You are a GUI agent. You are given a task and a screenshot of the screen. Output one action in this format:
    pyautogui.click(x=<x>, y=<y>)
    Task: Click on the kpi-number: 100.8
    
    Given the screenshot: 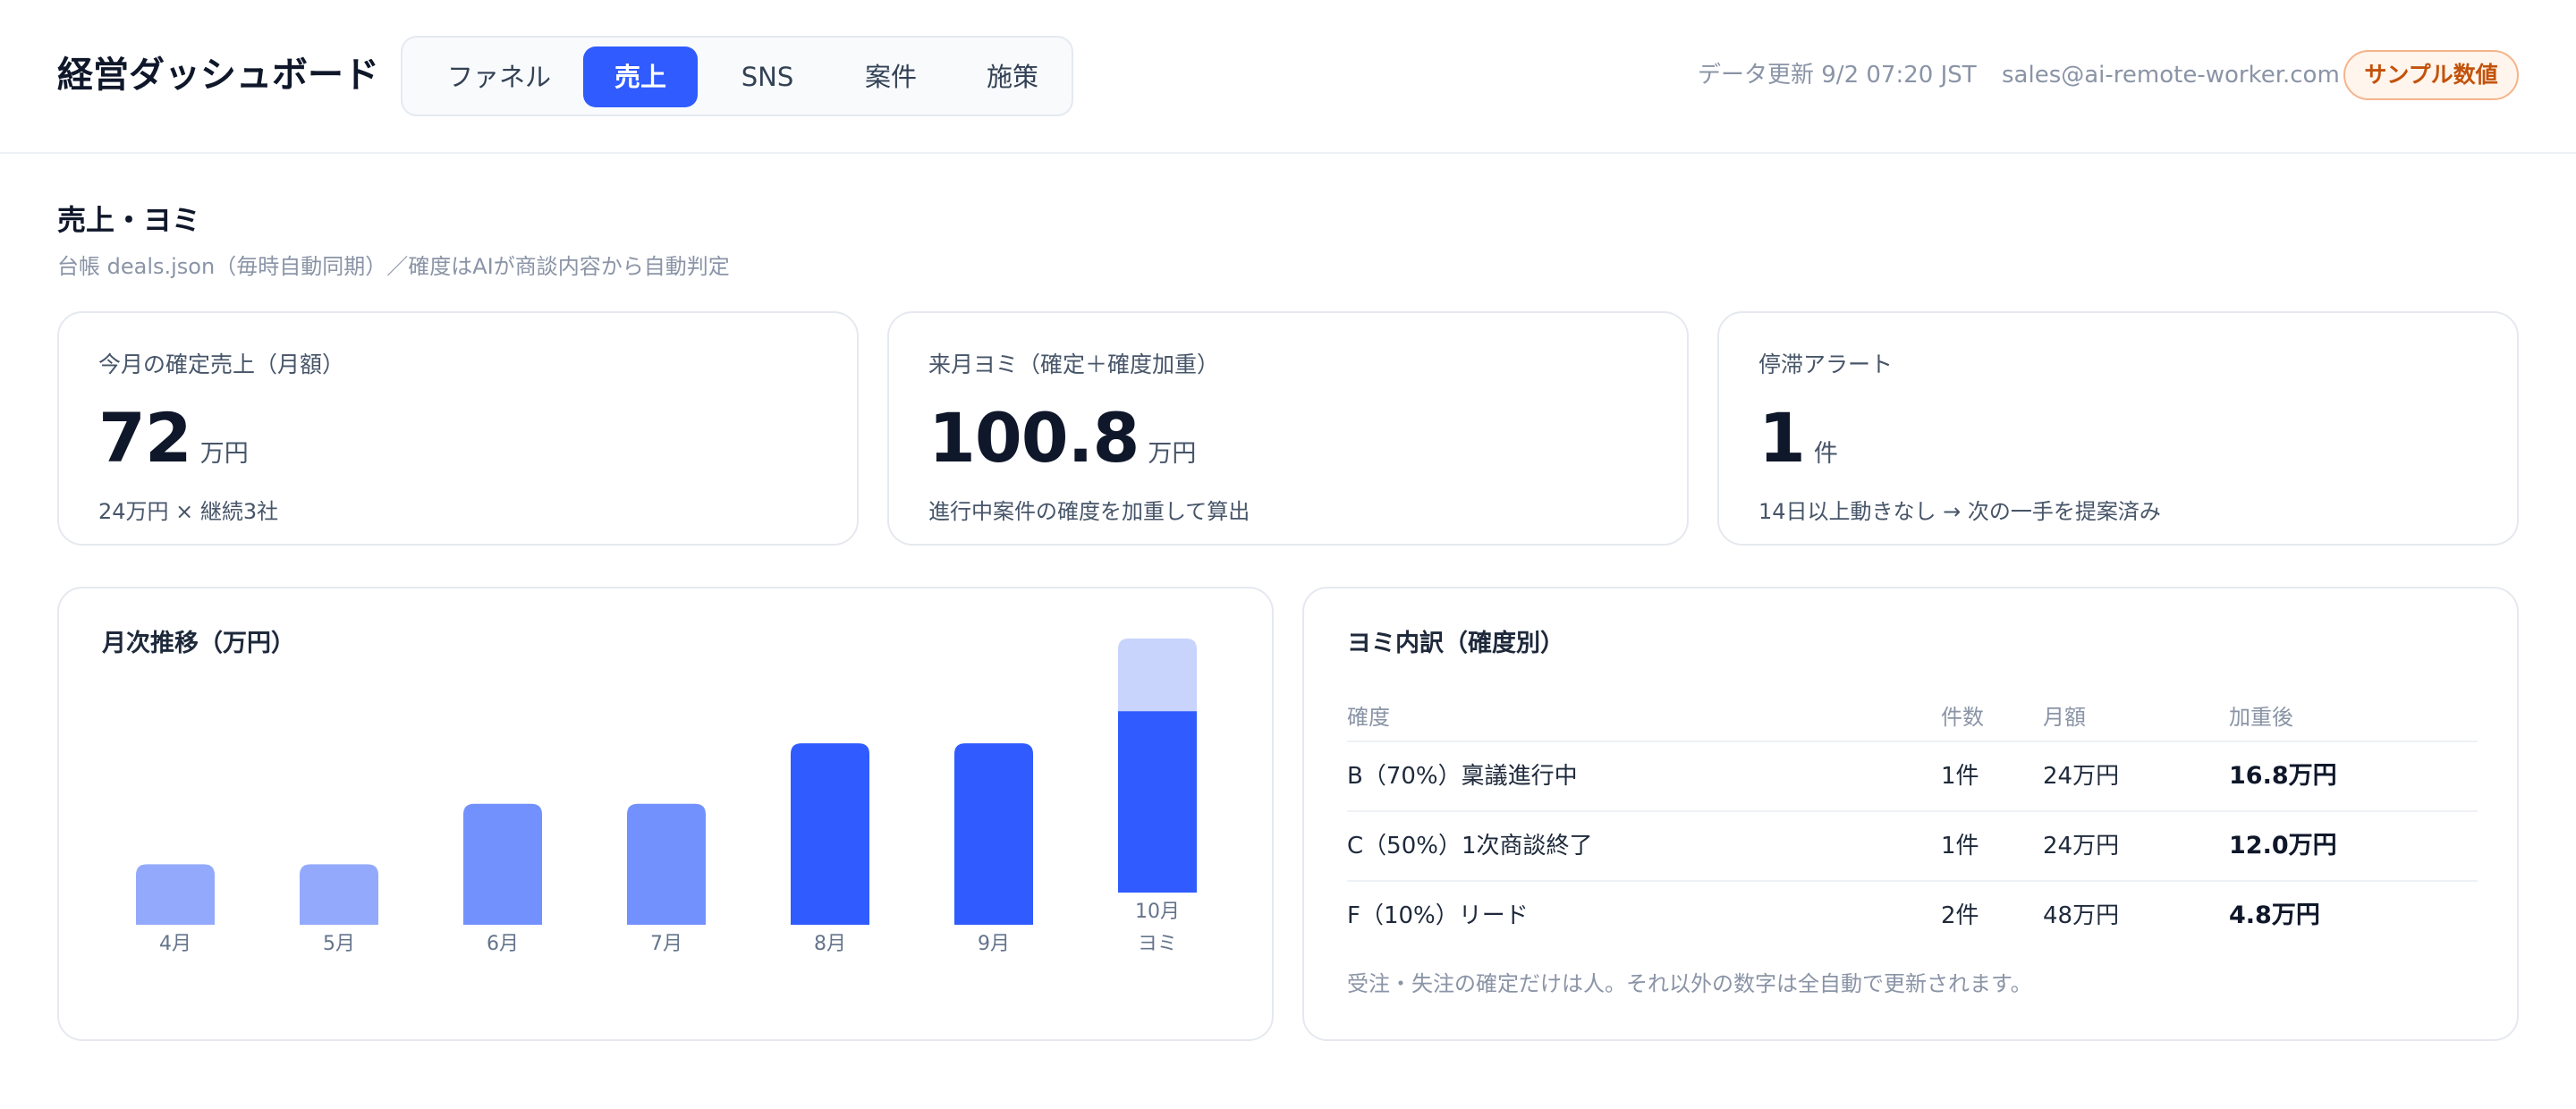 What is the action you would take?
    pyautogui.click(x=1034, y=438)
    